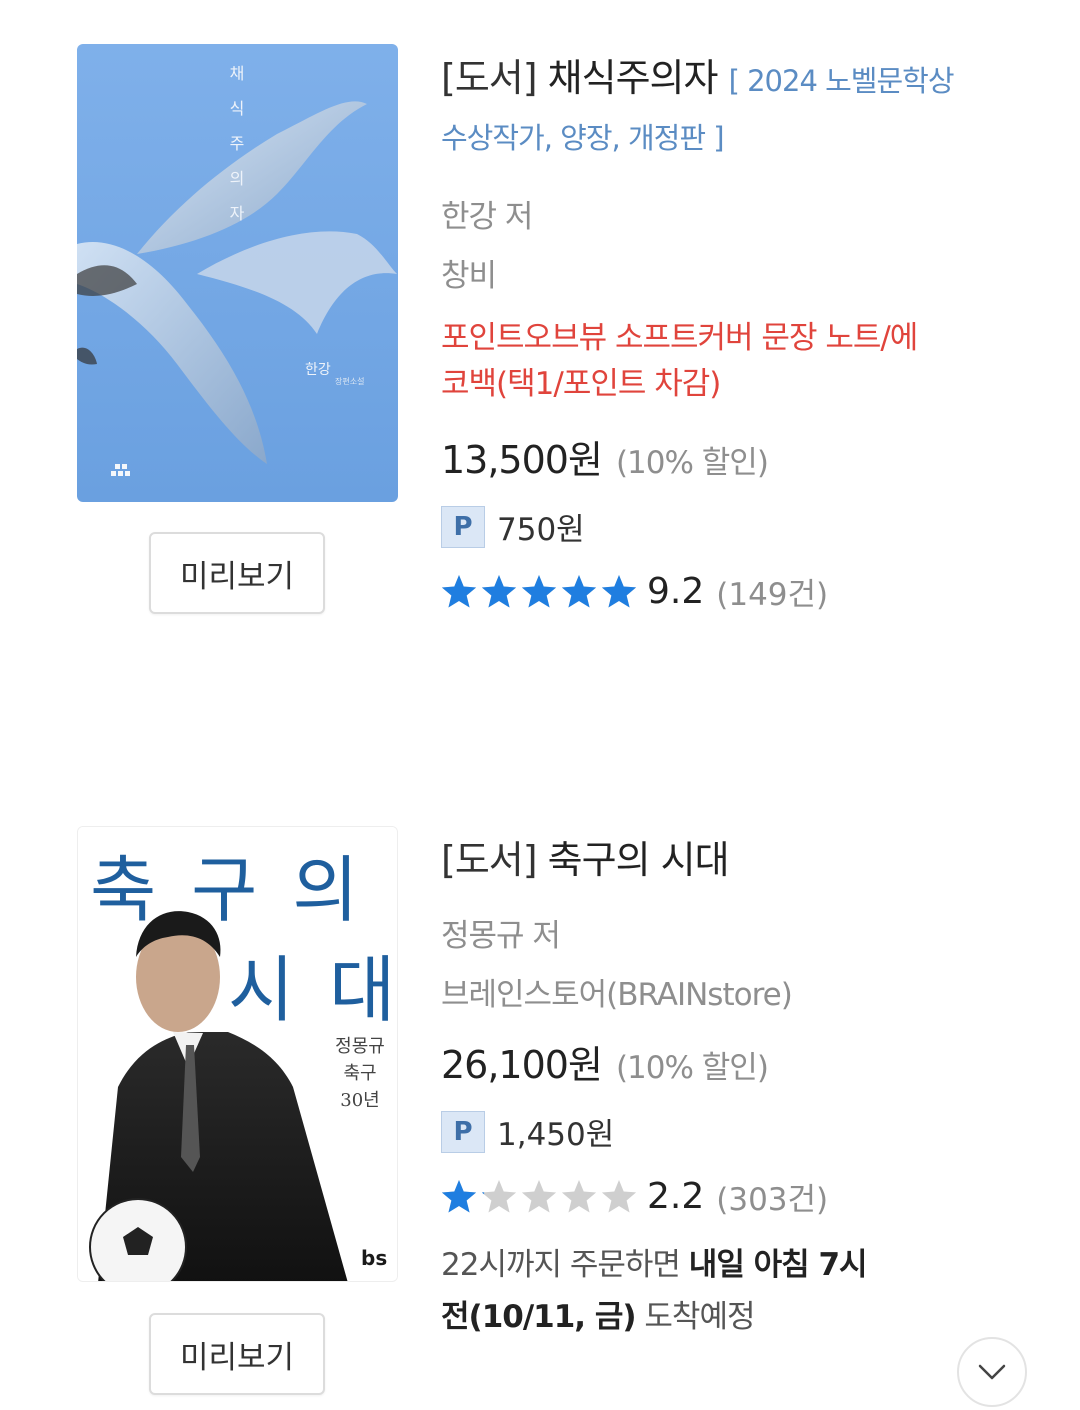 Image resolution: width=1080 pixels, height=1410 pixels. What do you see at coordinates (581, 384) in the screenshot?
I see `promo-line: 코백(택1/포인트 차감)` at bounding box center [581, 384].